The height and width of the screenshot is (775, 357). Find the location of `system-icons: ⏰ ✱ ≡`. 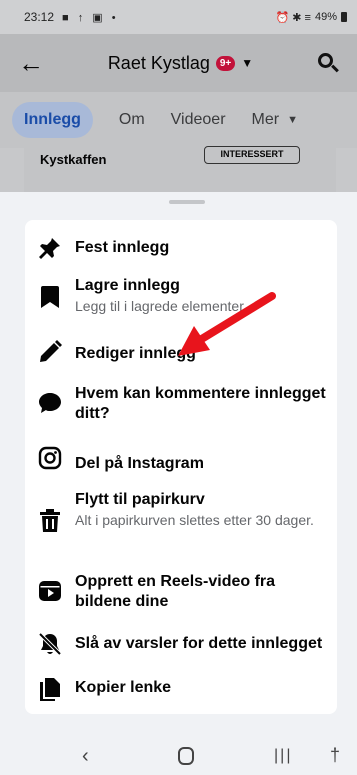

system-icons: ⏰ ✱ ≡ is located at coordinates (293, 17).